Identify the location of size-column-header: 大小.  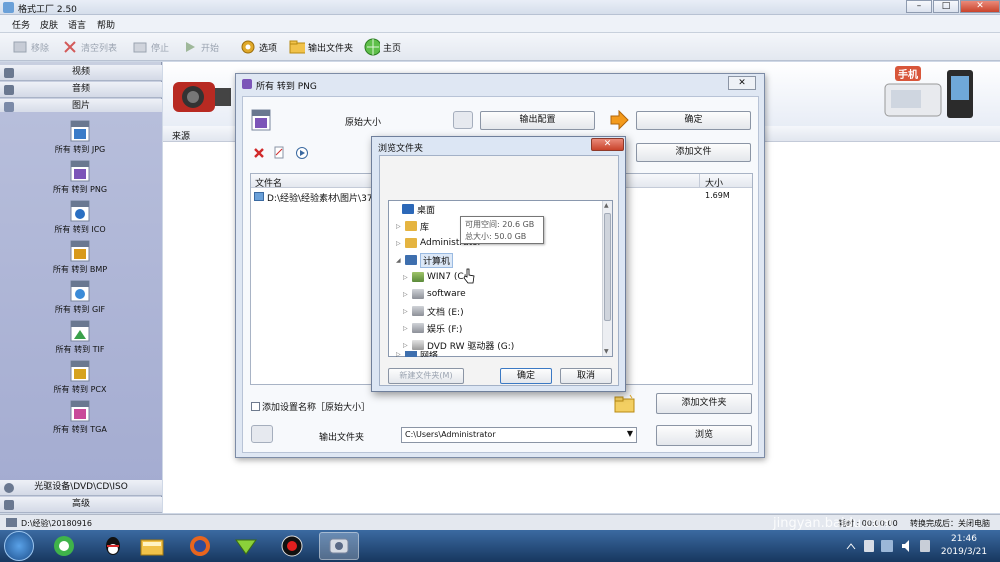
(714, 182).